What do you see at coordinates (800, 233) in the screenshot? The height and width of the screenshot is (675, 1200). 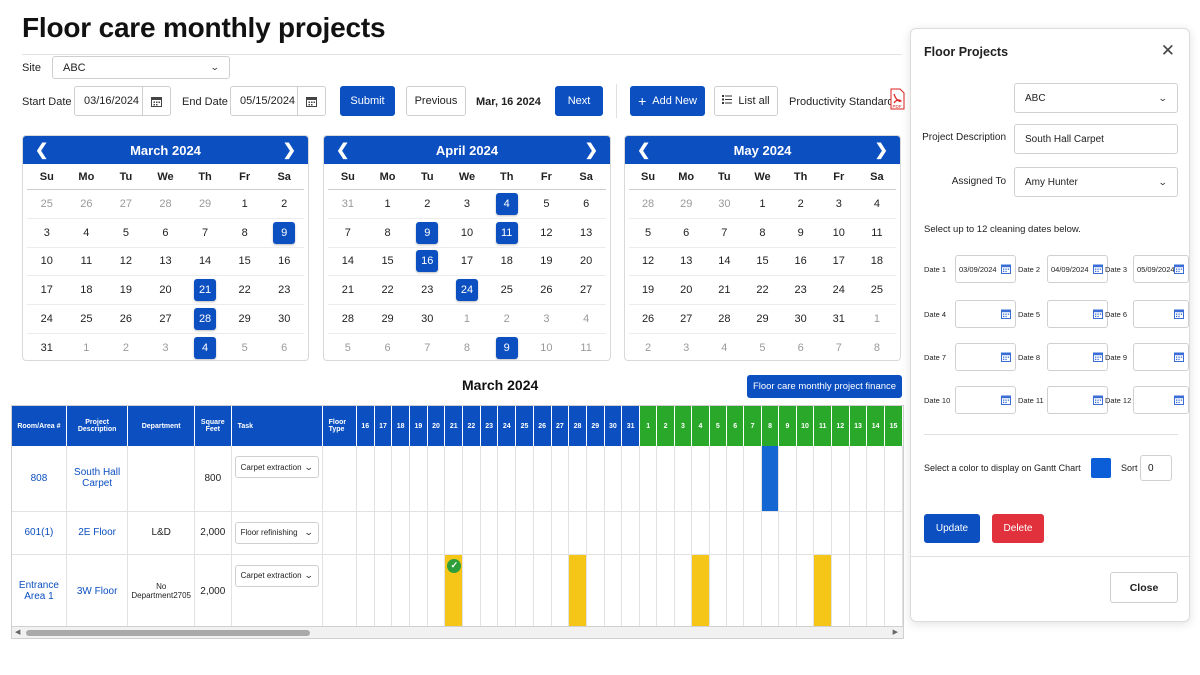 I see `calendar-day: 9` at bounding box center [800, 233].